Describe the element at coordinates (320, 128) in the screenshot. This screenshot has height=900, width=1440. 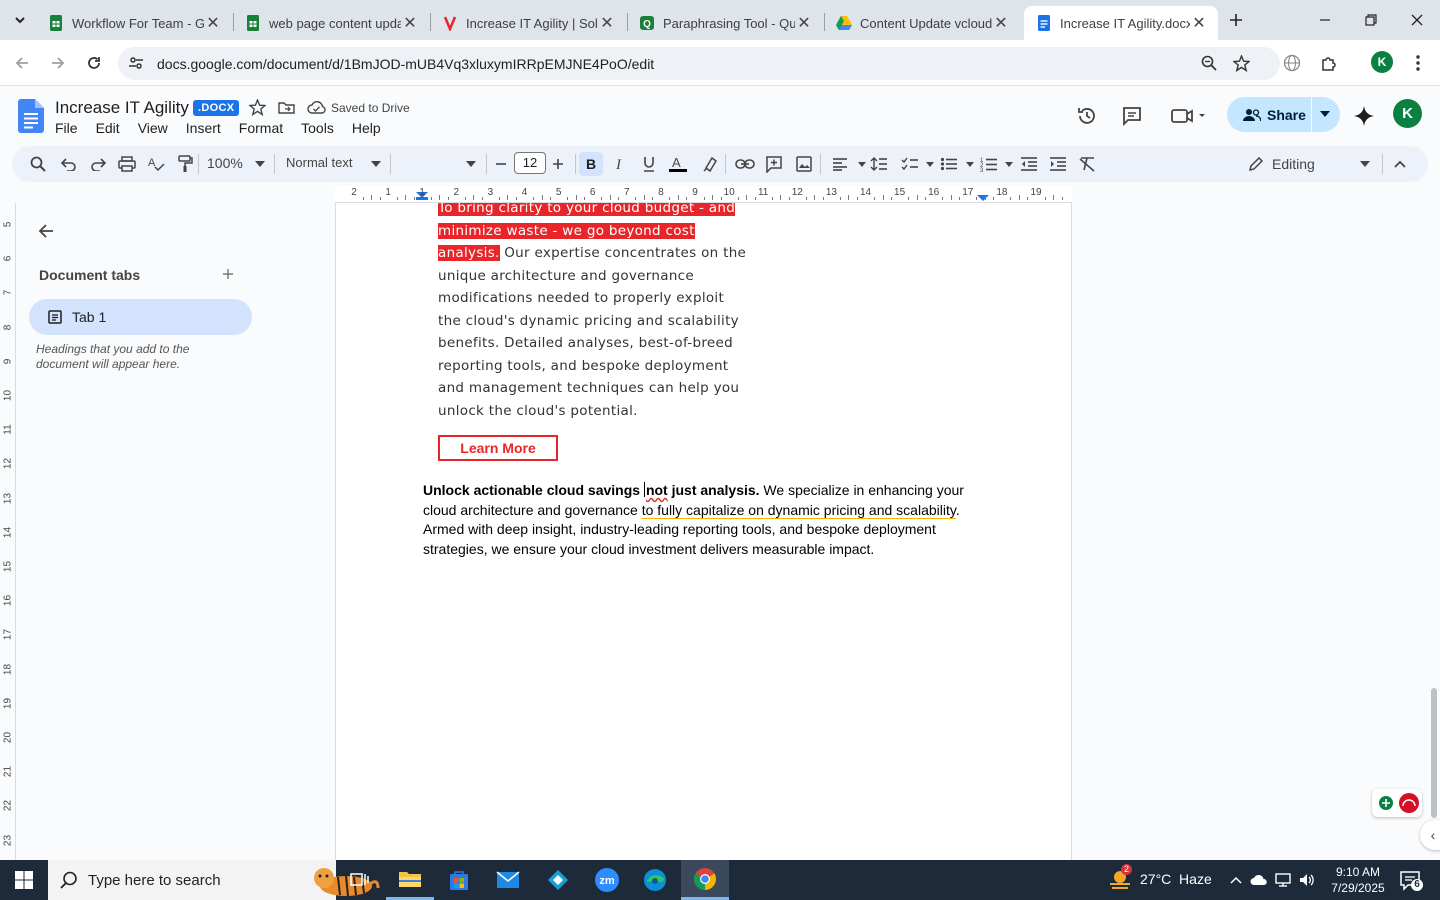
I see `menu-tools: Tools` at that location.